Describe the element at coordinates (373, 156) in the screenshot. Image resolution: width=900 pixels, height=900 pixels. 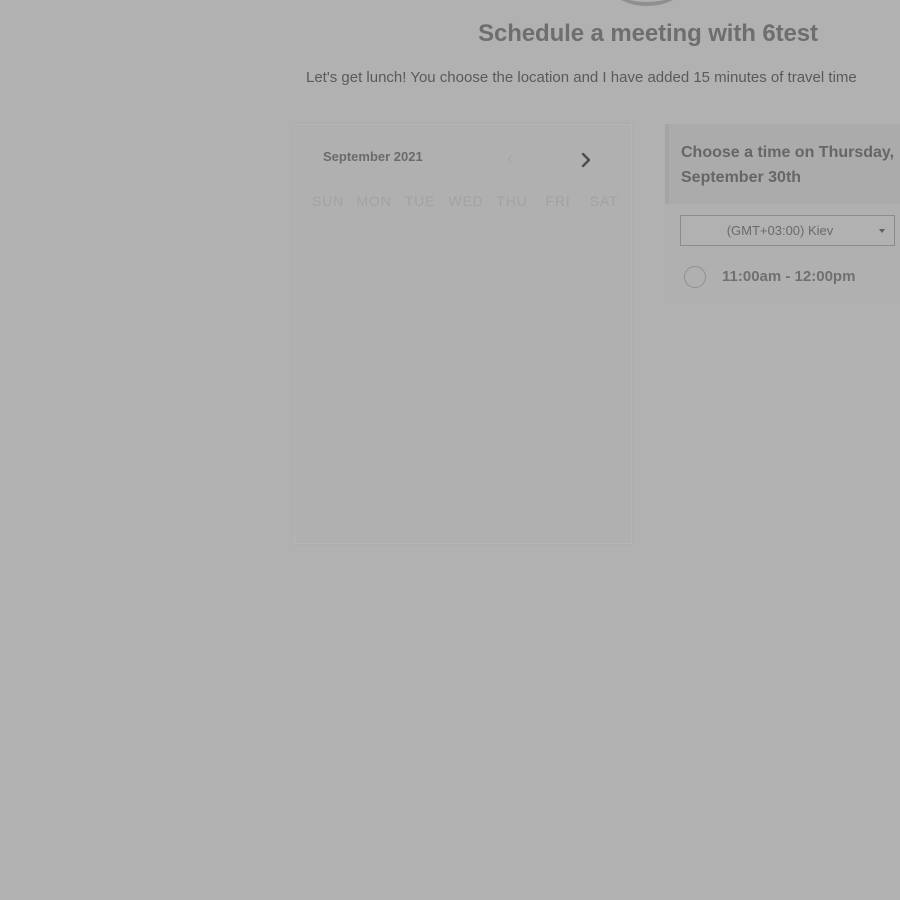
I see `calendar-month-label: September 2021` at that location.